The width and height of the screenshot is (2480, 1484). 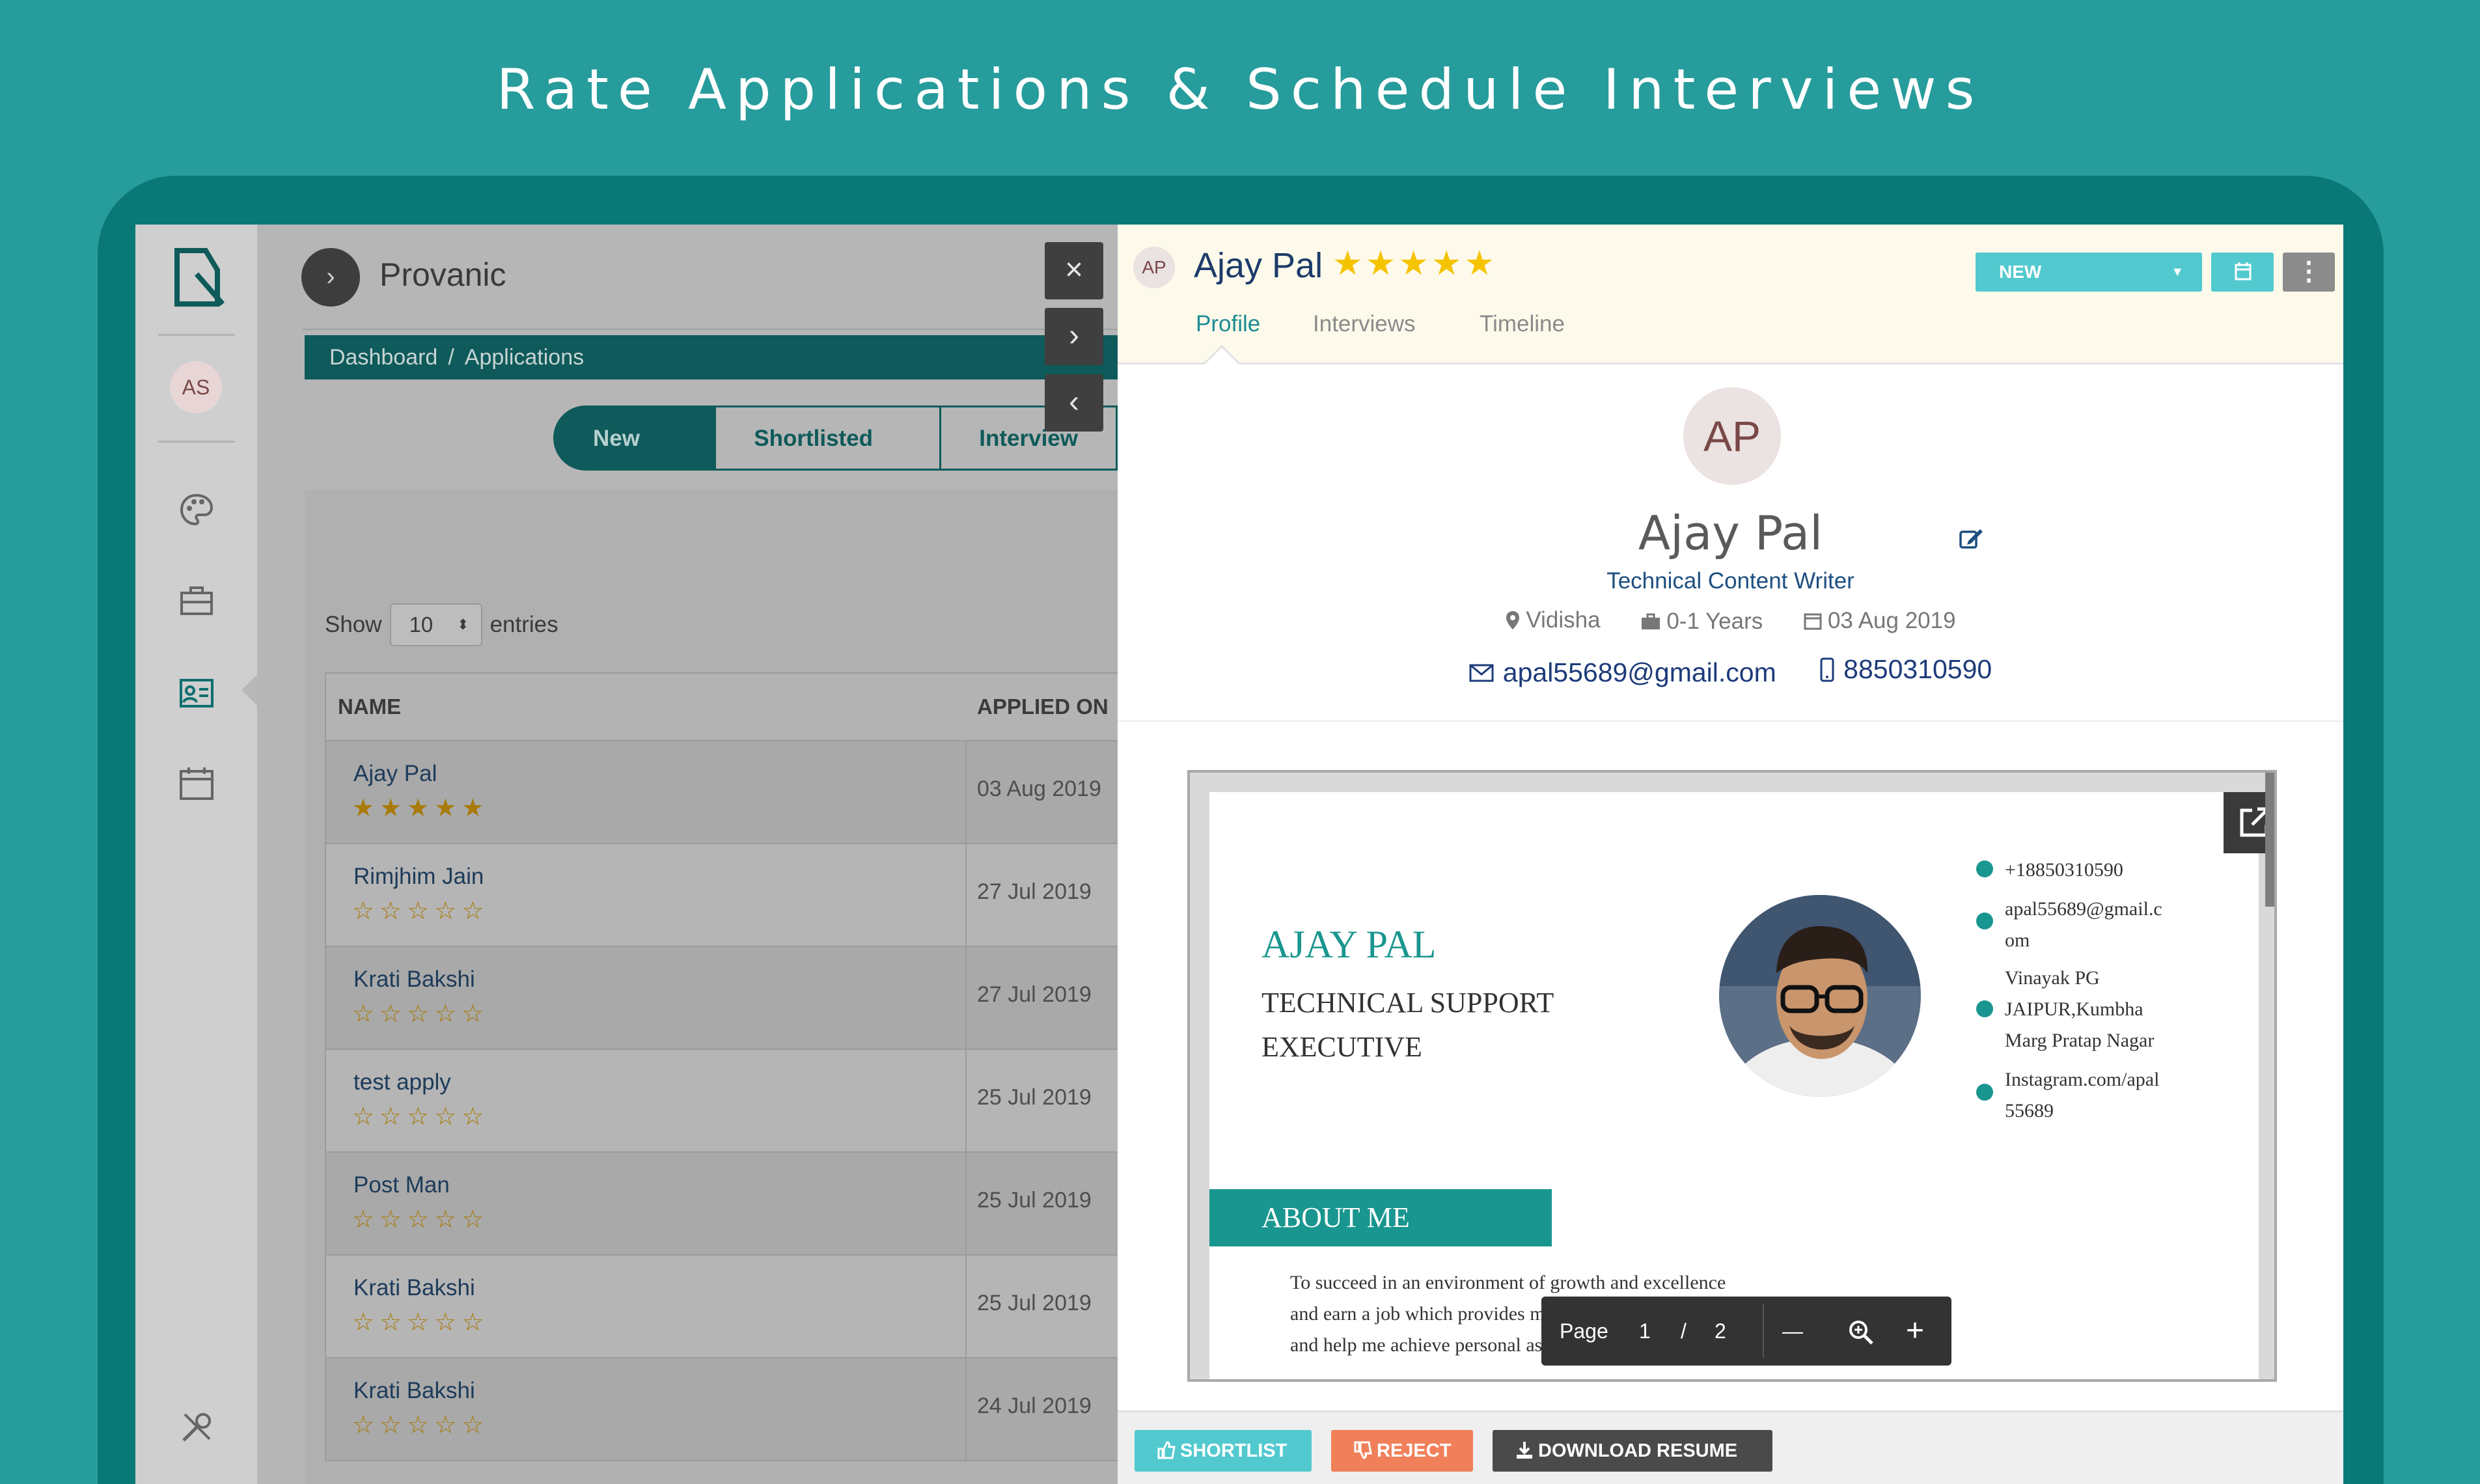 What do you see at coordinates (1407, 1025) in the screenshot?
I see `resume-role: TECHNICAL SUPPORT EXECUTIVE` at bounding box center [1407, 1025].